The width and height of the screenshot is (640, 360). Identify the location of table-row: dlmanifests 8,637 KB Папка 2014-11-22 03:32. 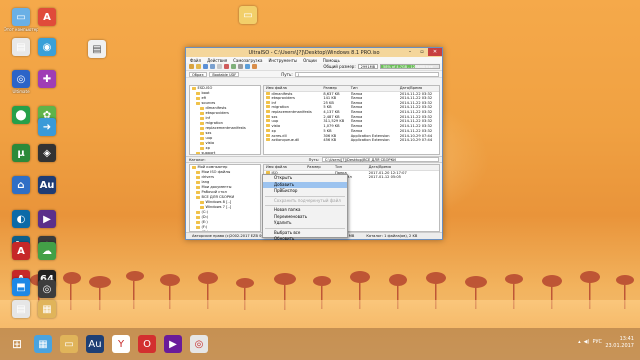
(351, 93).